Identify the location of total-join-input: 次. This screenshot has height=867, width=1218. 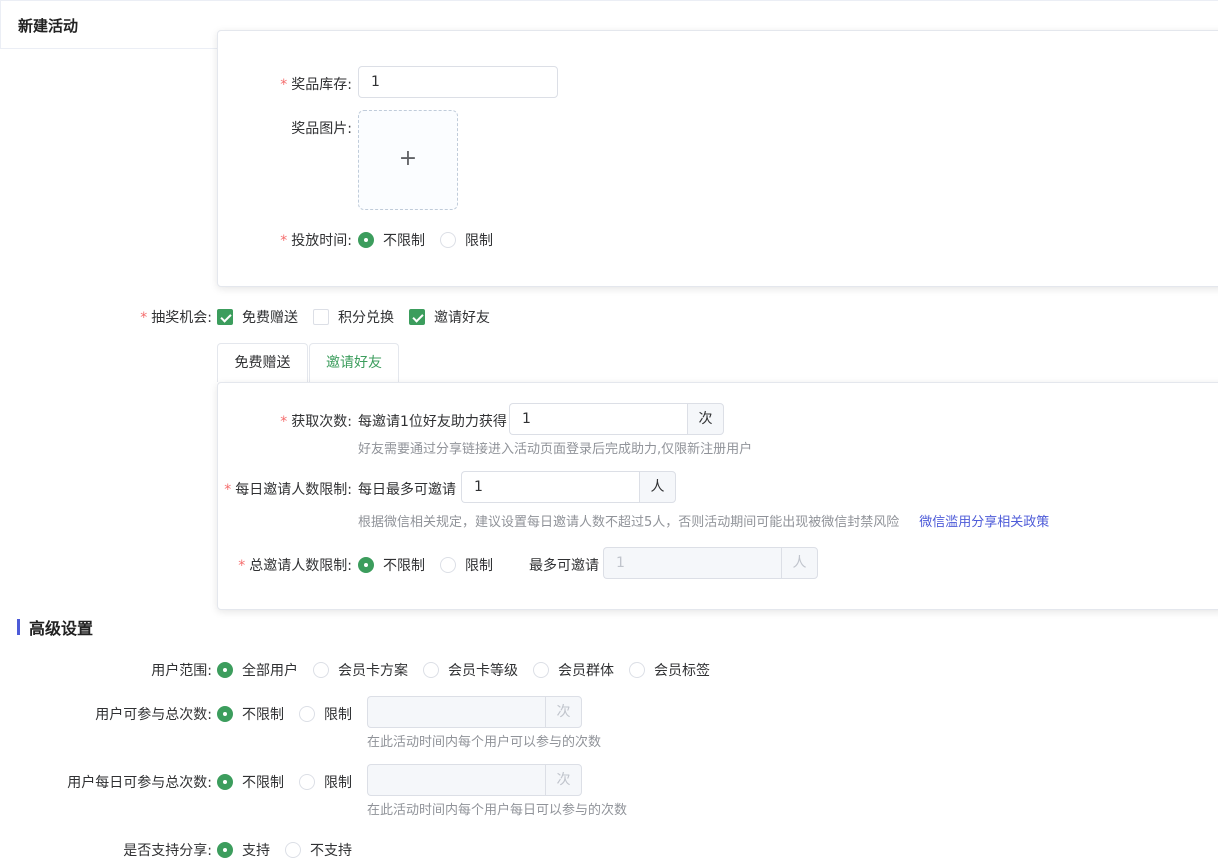
(474, 712).